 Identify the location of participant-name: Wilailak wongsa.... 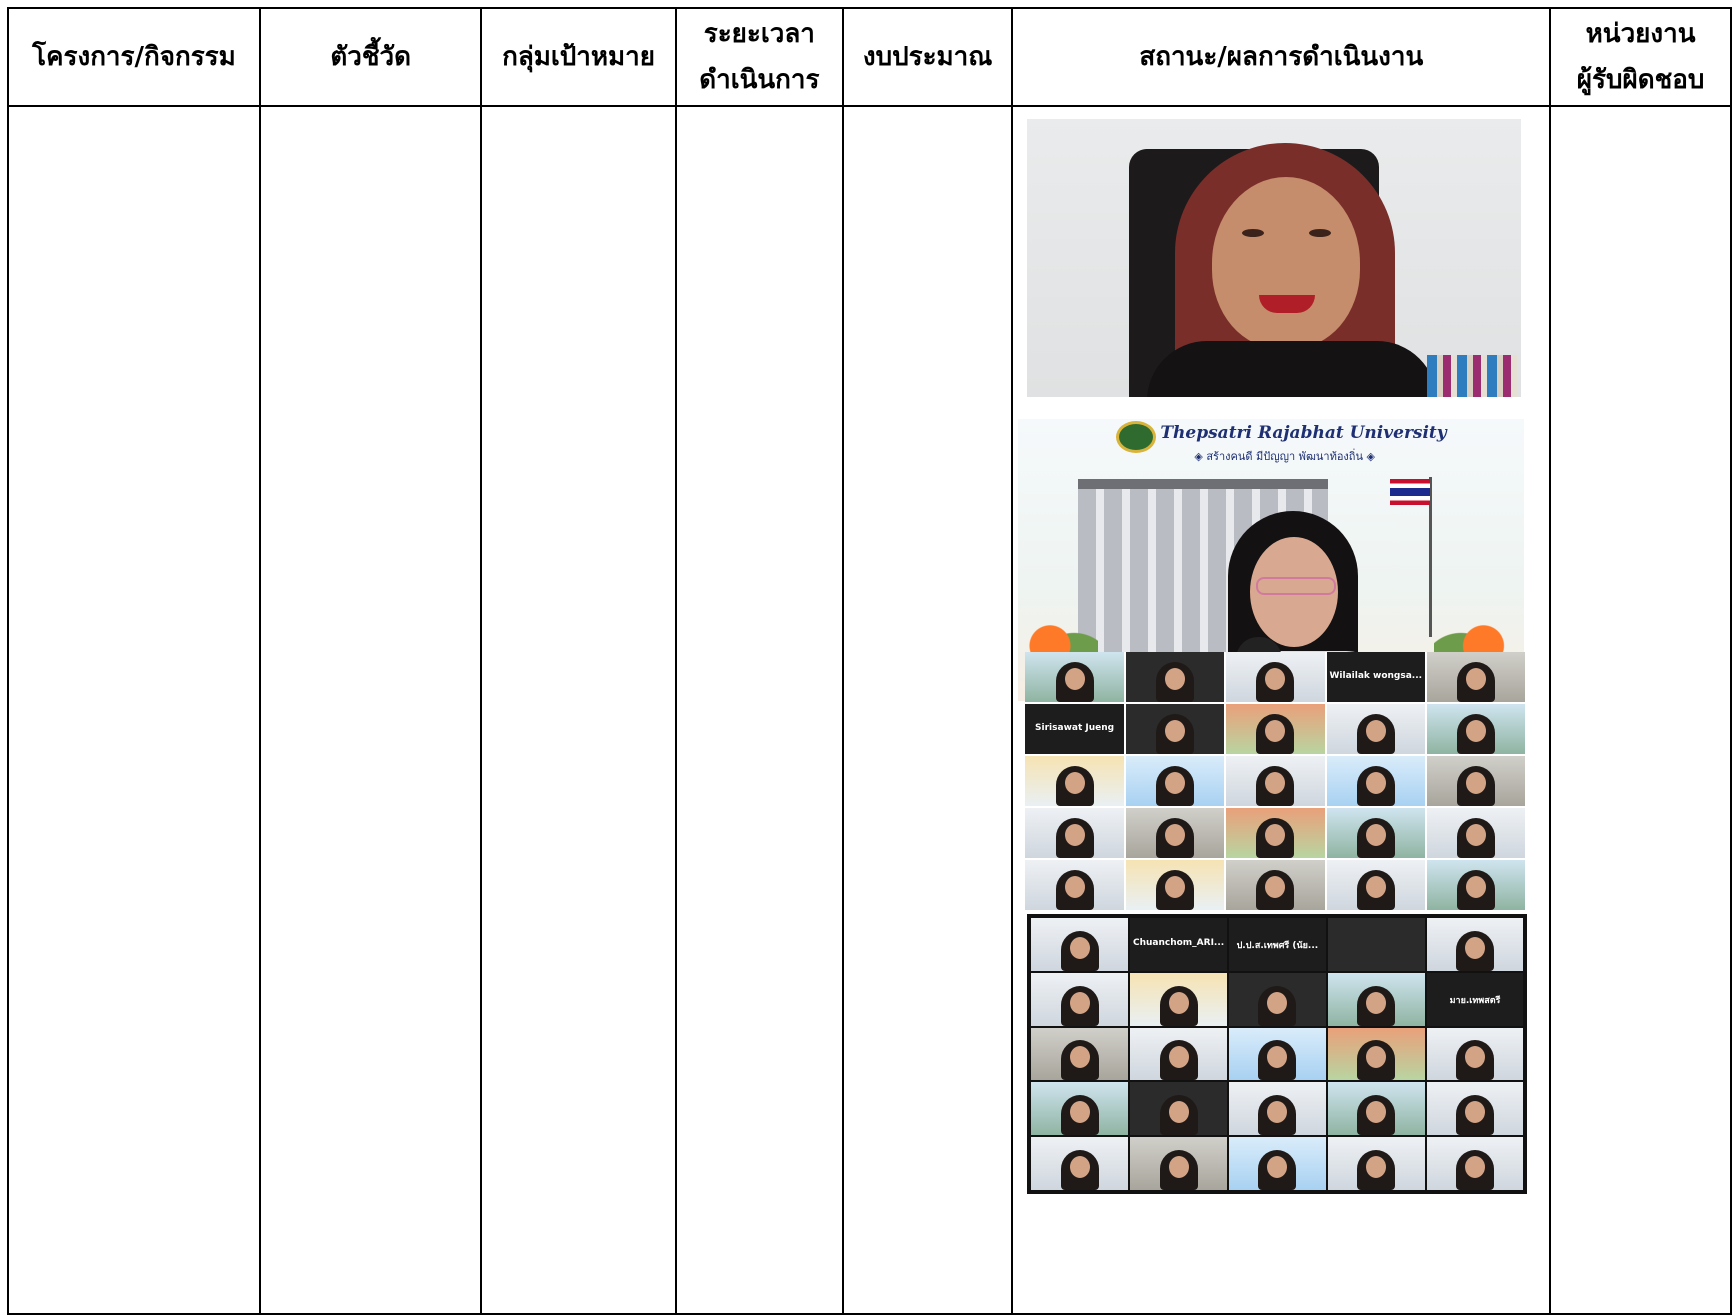
(1376, 676).